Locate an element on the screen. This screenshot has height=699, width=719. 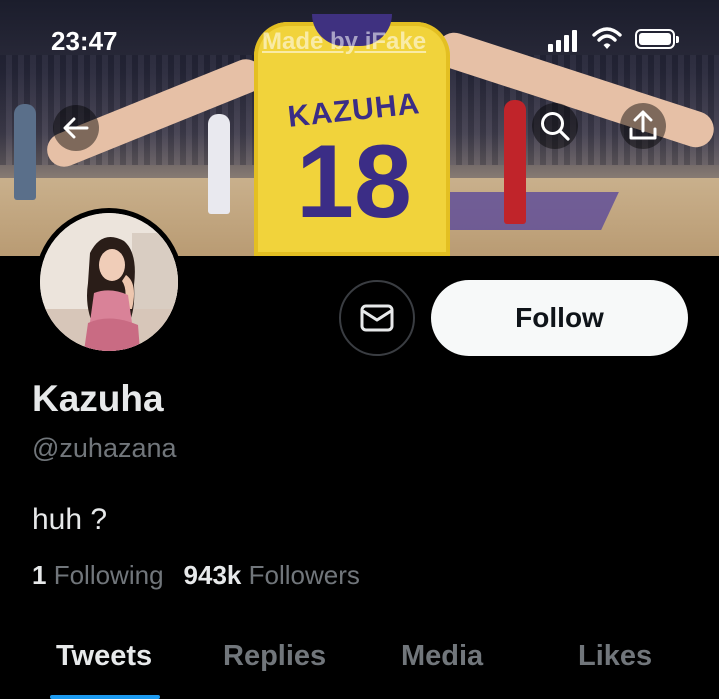
mail-envelope-icon is located at coordinates (377, 318).